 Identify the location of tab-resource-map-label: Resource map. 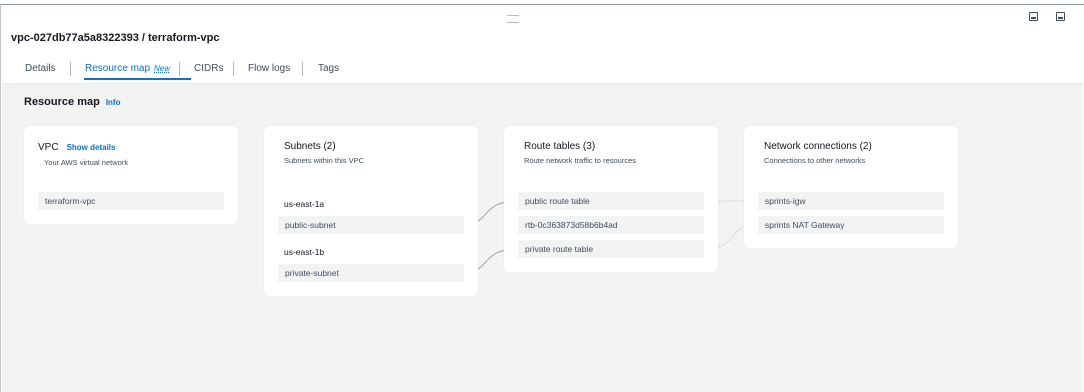
(118, 68).